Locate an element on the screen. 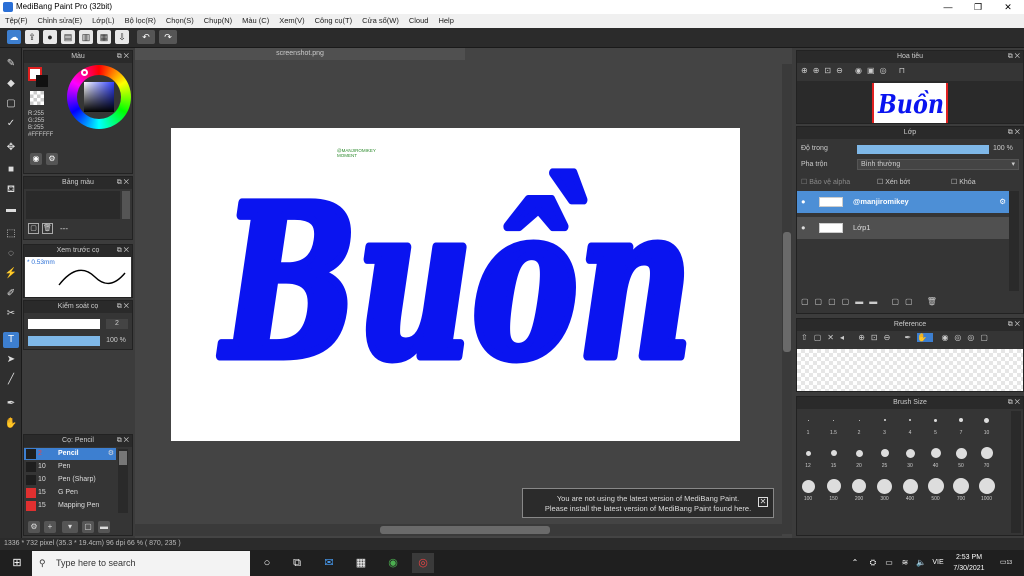 This screenshot has width=1024, height=576. close-notification-icon: ✕ is located at coordinates (763, 502).